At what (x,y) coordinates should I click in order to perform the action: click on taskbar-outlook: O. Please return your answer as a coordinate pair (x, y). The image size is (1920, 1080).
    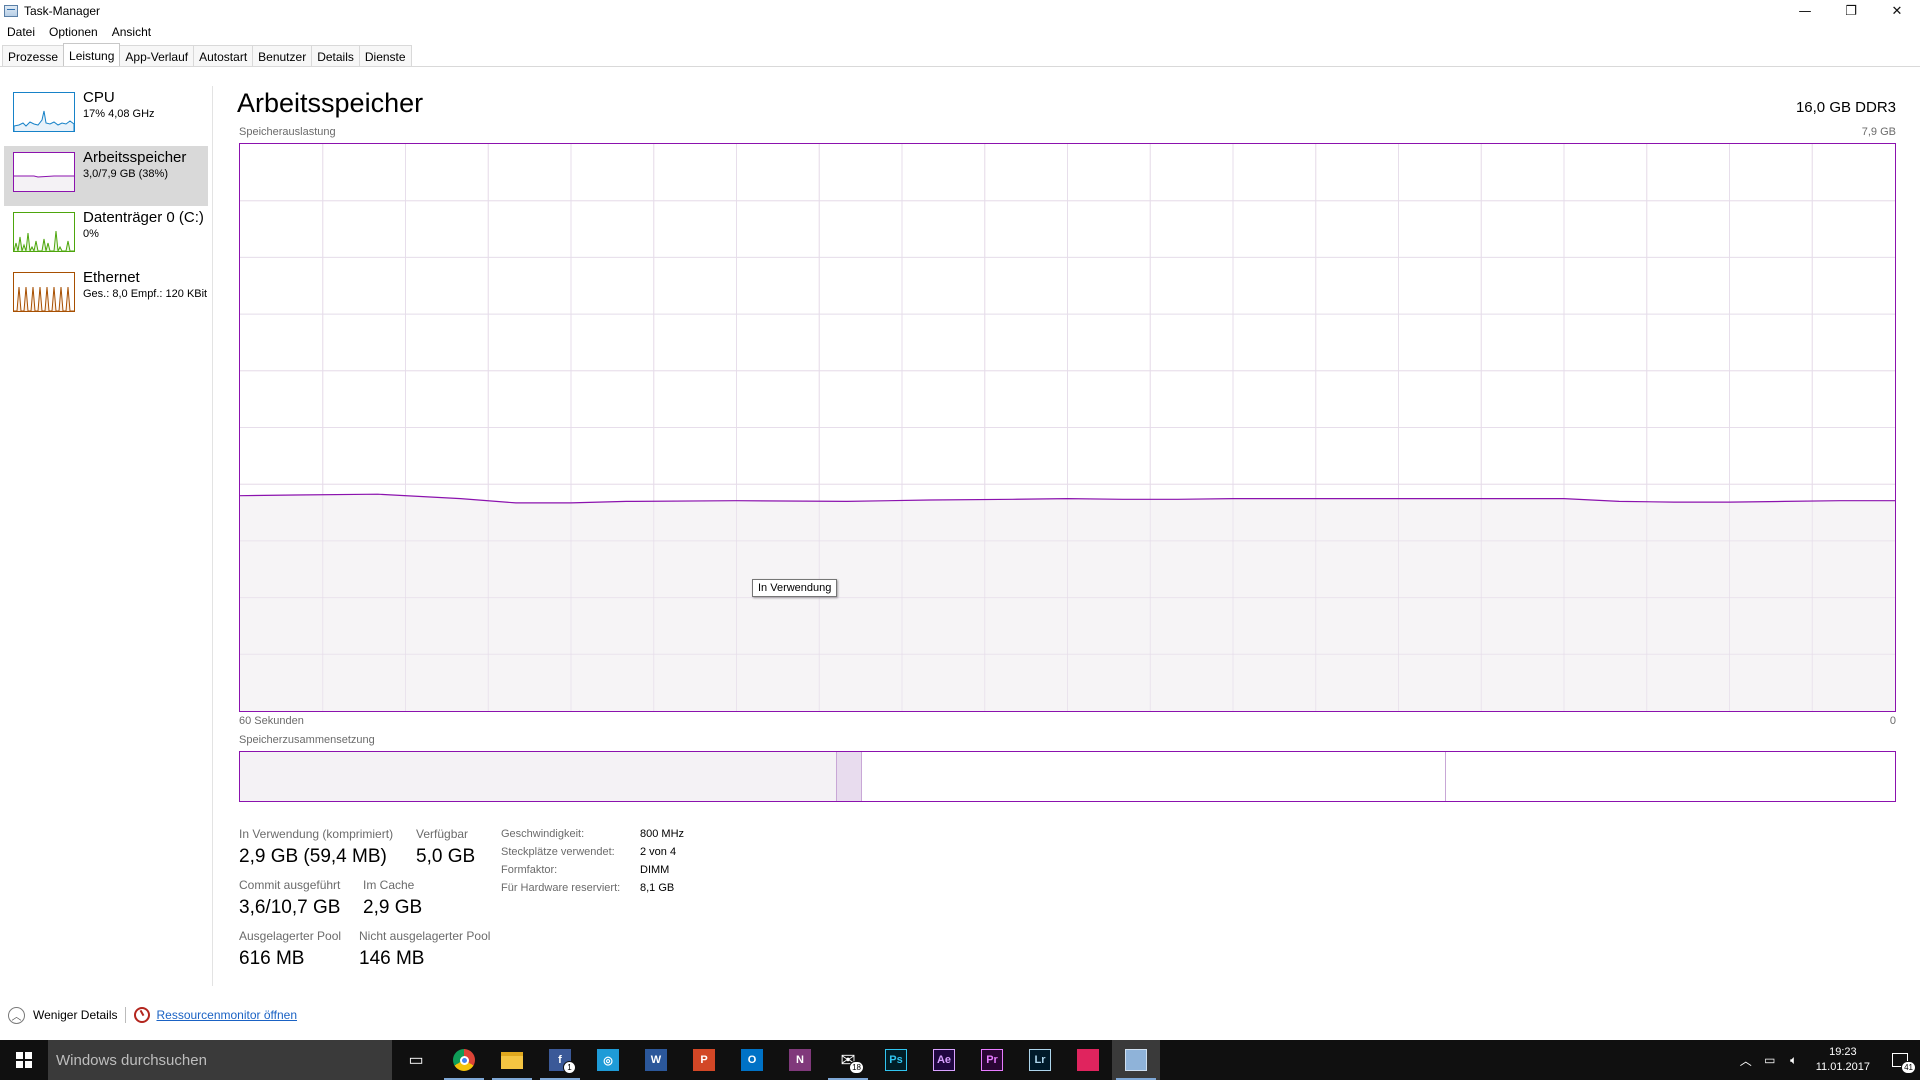
    Looking at the image, I should click on (752, 1060).